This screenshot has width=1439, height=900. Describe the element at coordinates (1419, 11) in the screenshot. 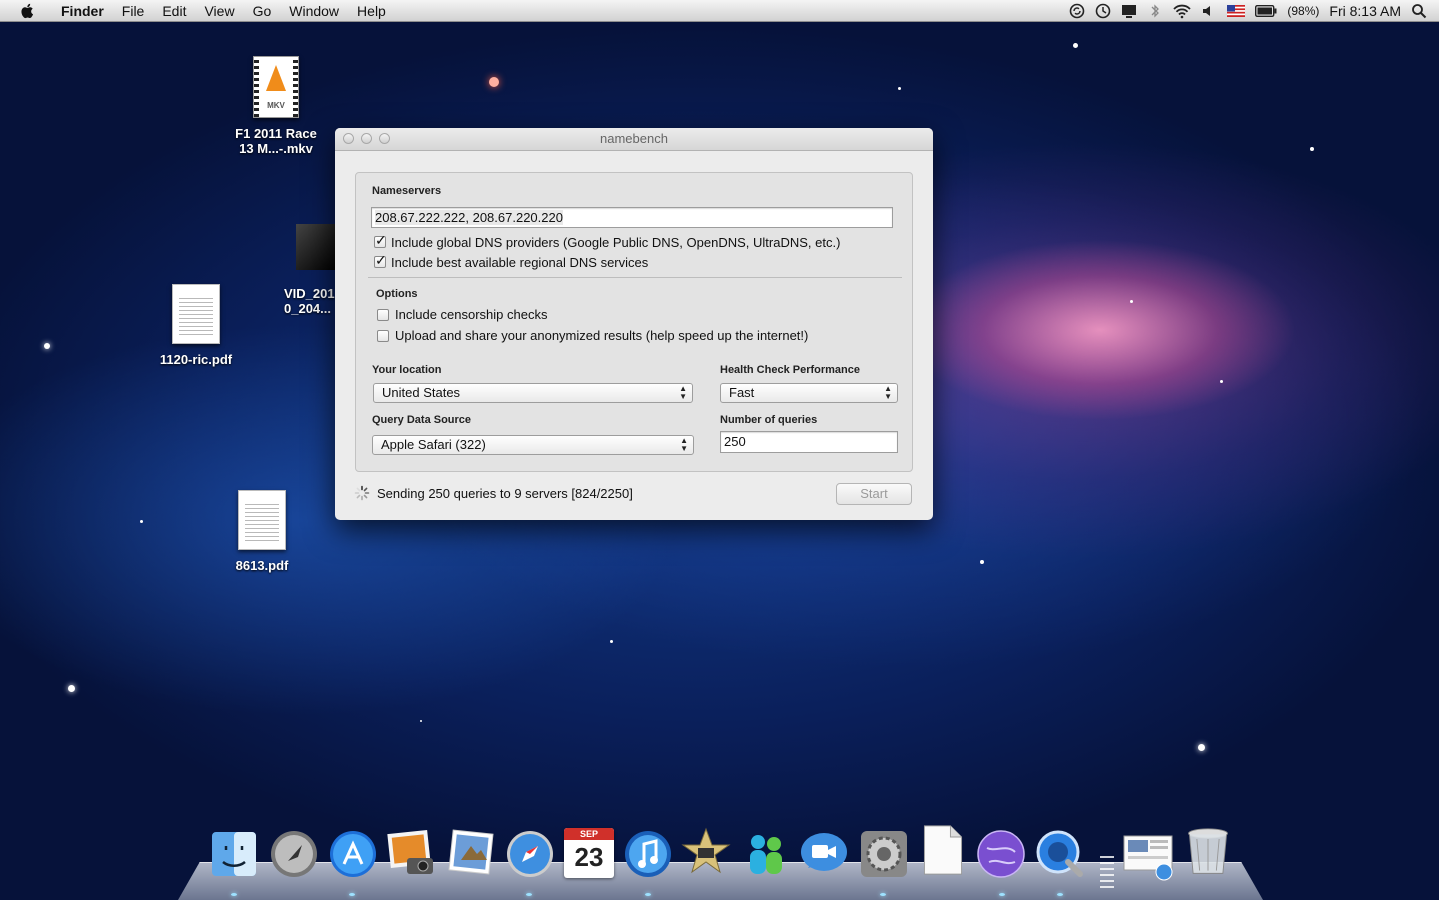

I see `spotlight-search-icon` at that location.